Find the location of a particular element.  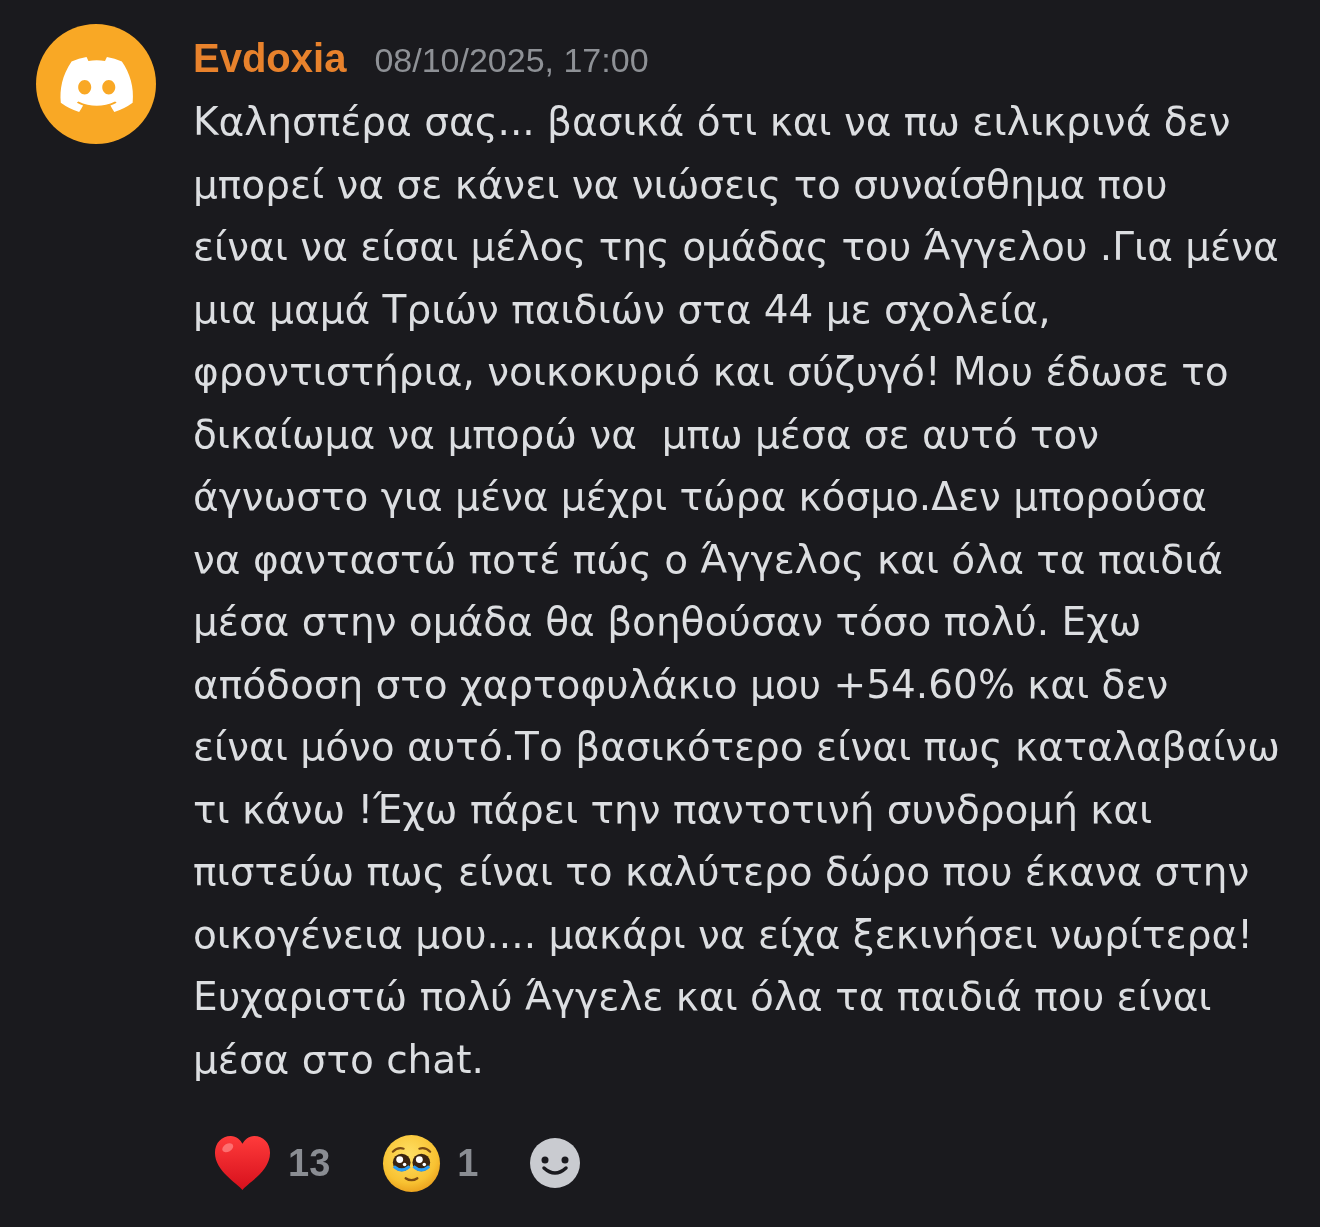

heart-icon is located at coordinates (242, 1163).